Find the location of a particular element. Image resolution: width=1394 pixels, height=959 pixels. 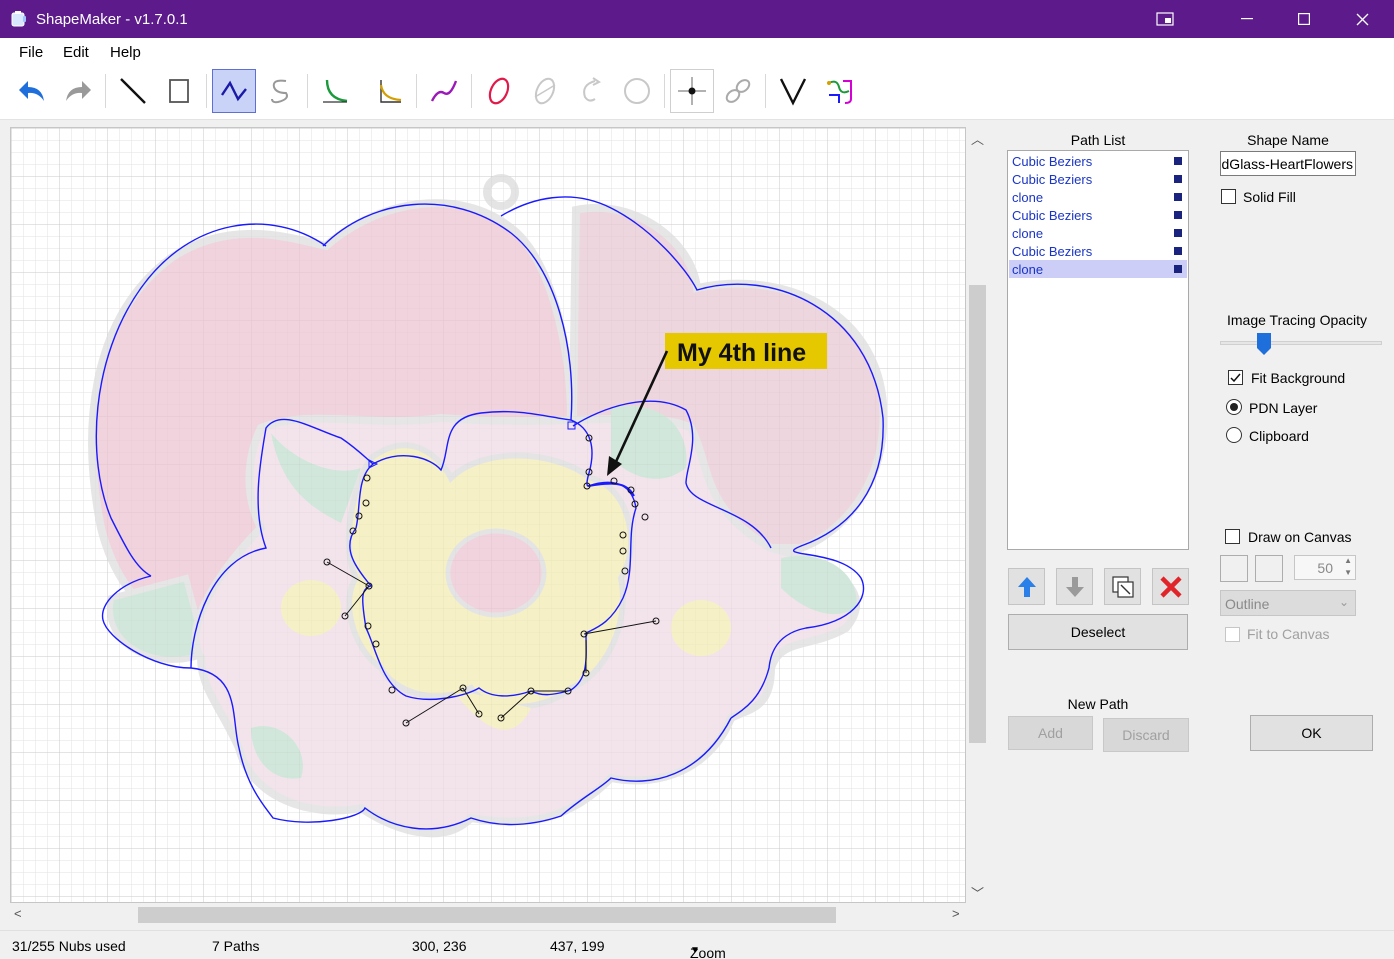

path-list-title: Path List is located at coordinates (1098, 140).